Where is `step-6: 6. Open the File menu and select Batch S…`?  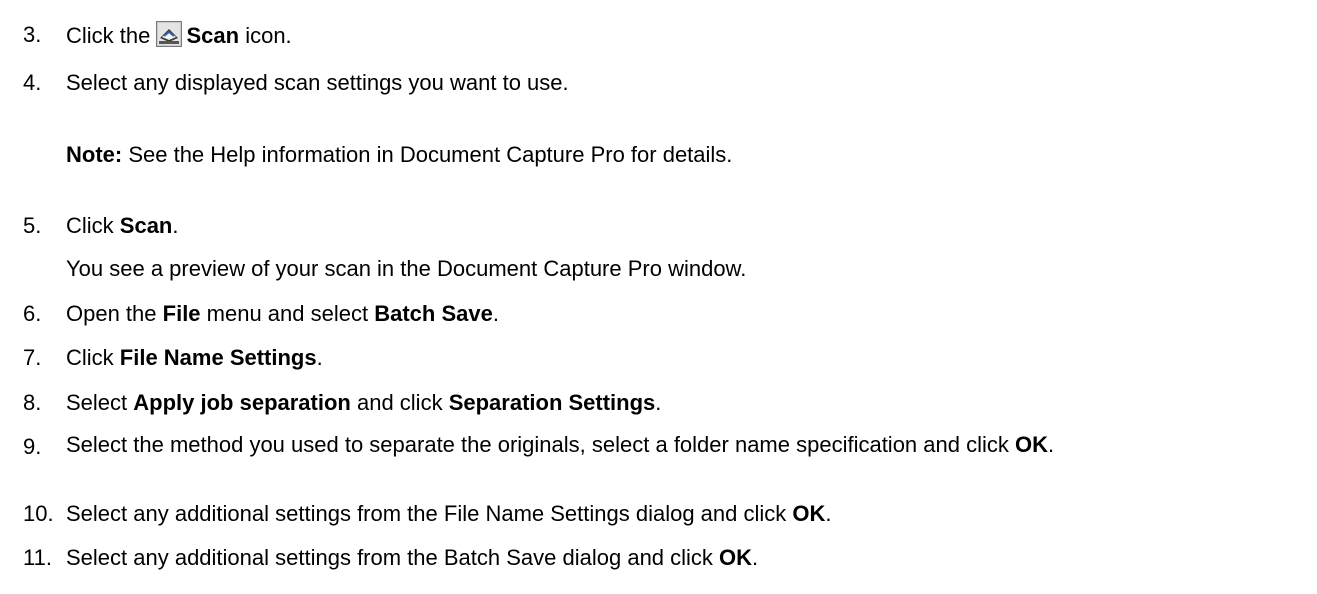 step-6: 6. Open the File menu and select Batch S… is located at coordinates (665, 314).